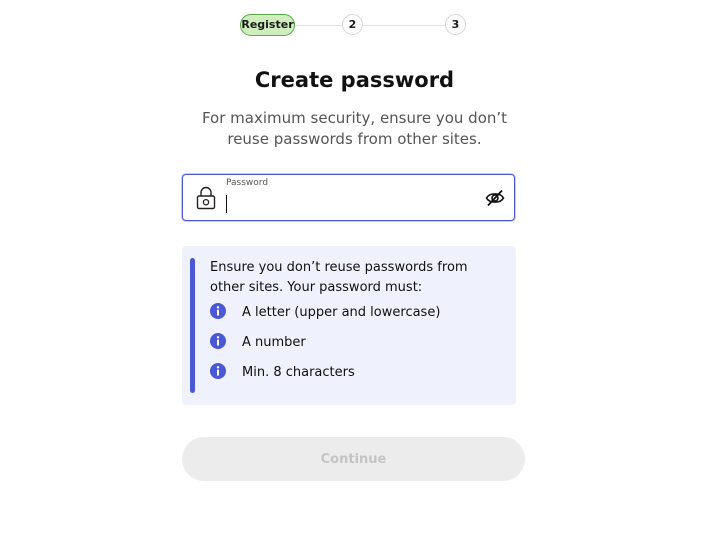 The width and height of the screenshot is (709, 547). What do you see at coordinates (352, 204) in the screenshot?
I see `password-input` at bounding box center [352, 204].